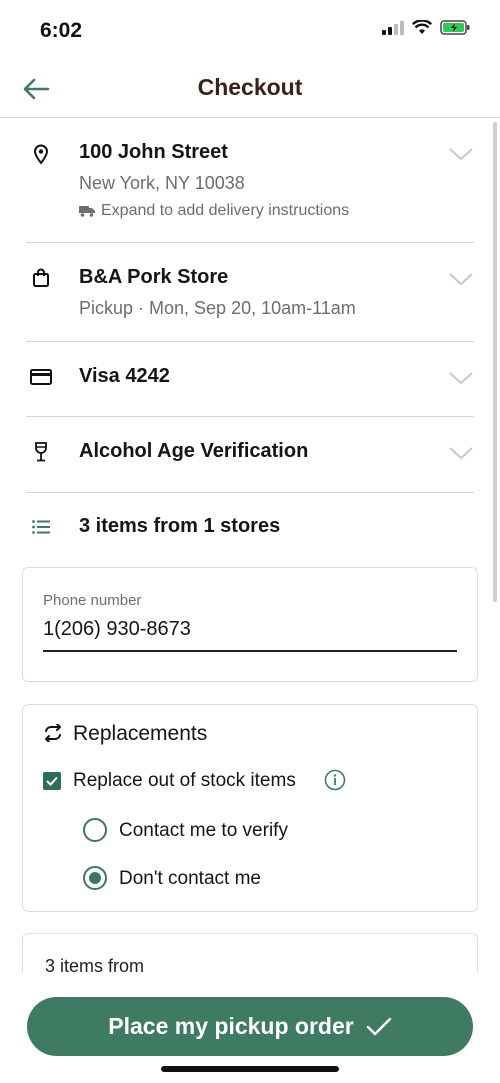  What do you see at coordinates (393, 27) in the screenshot?
I see `signal-icon` at bounding box center [393, 27].